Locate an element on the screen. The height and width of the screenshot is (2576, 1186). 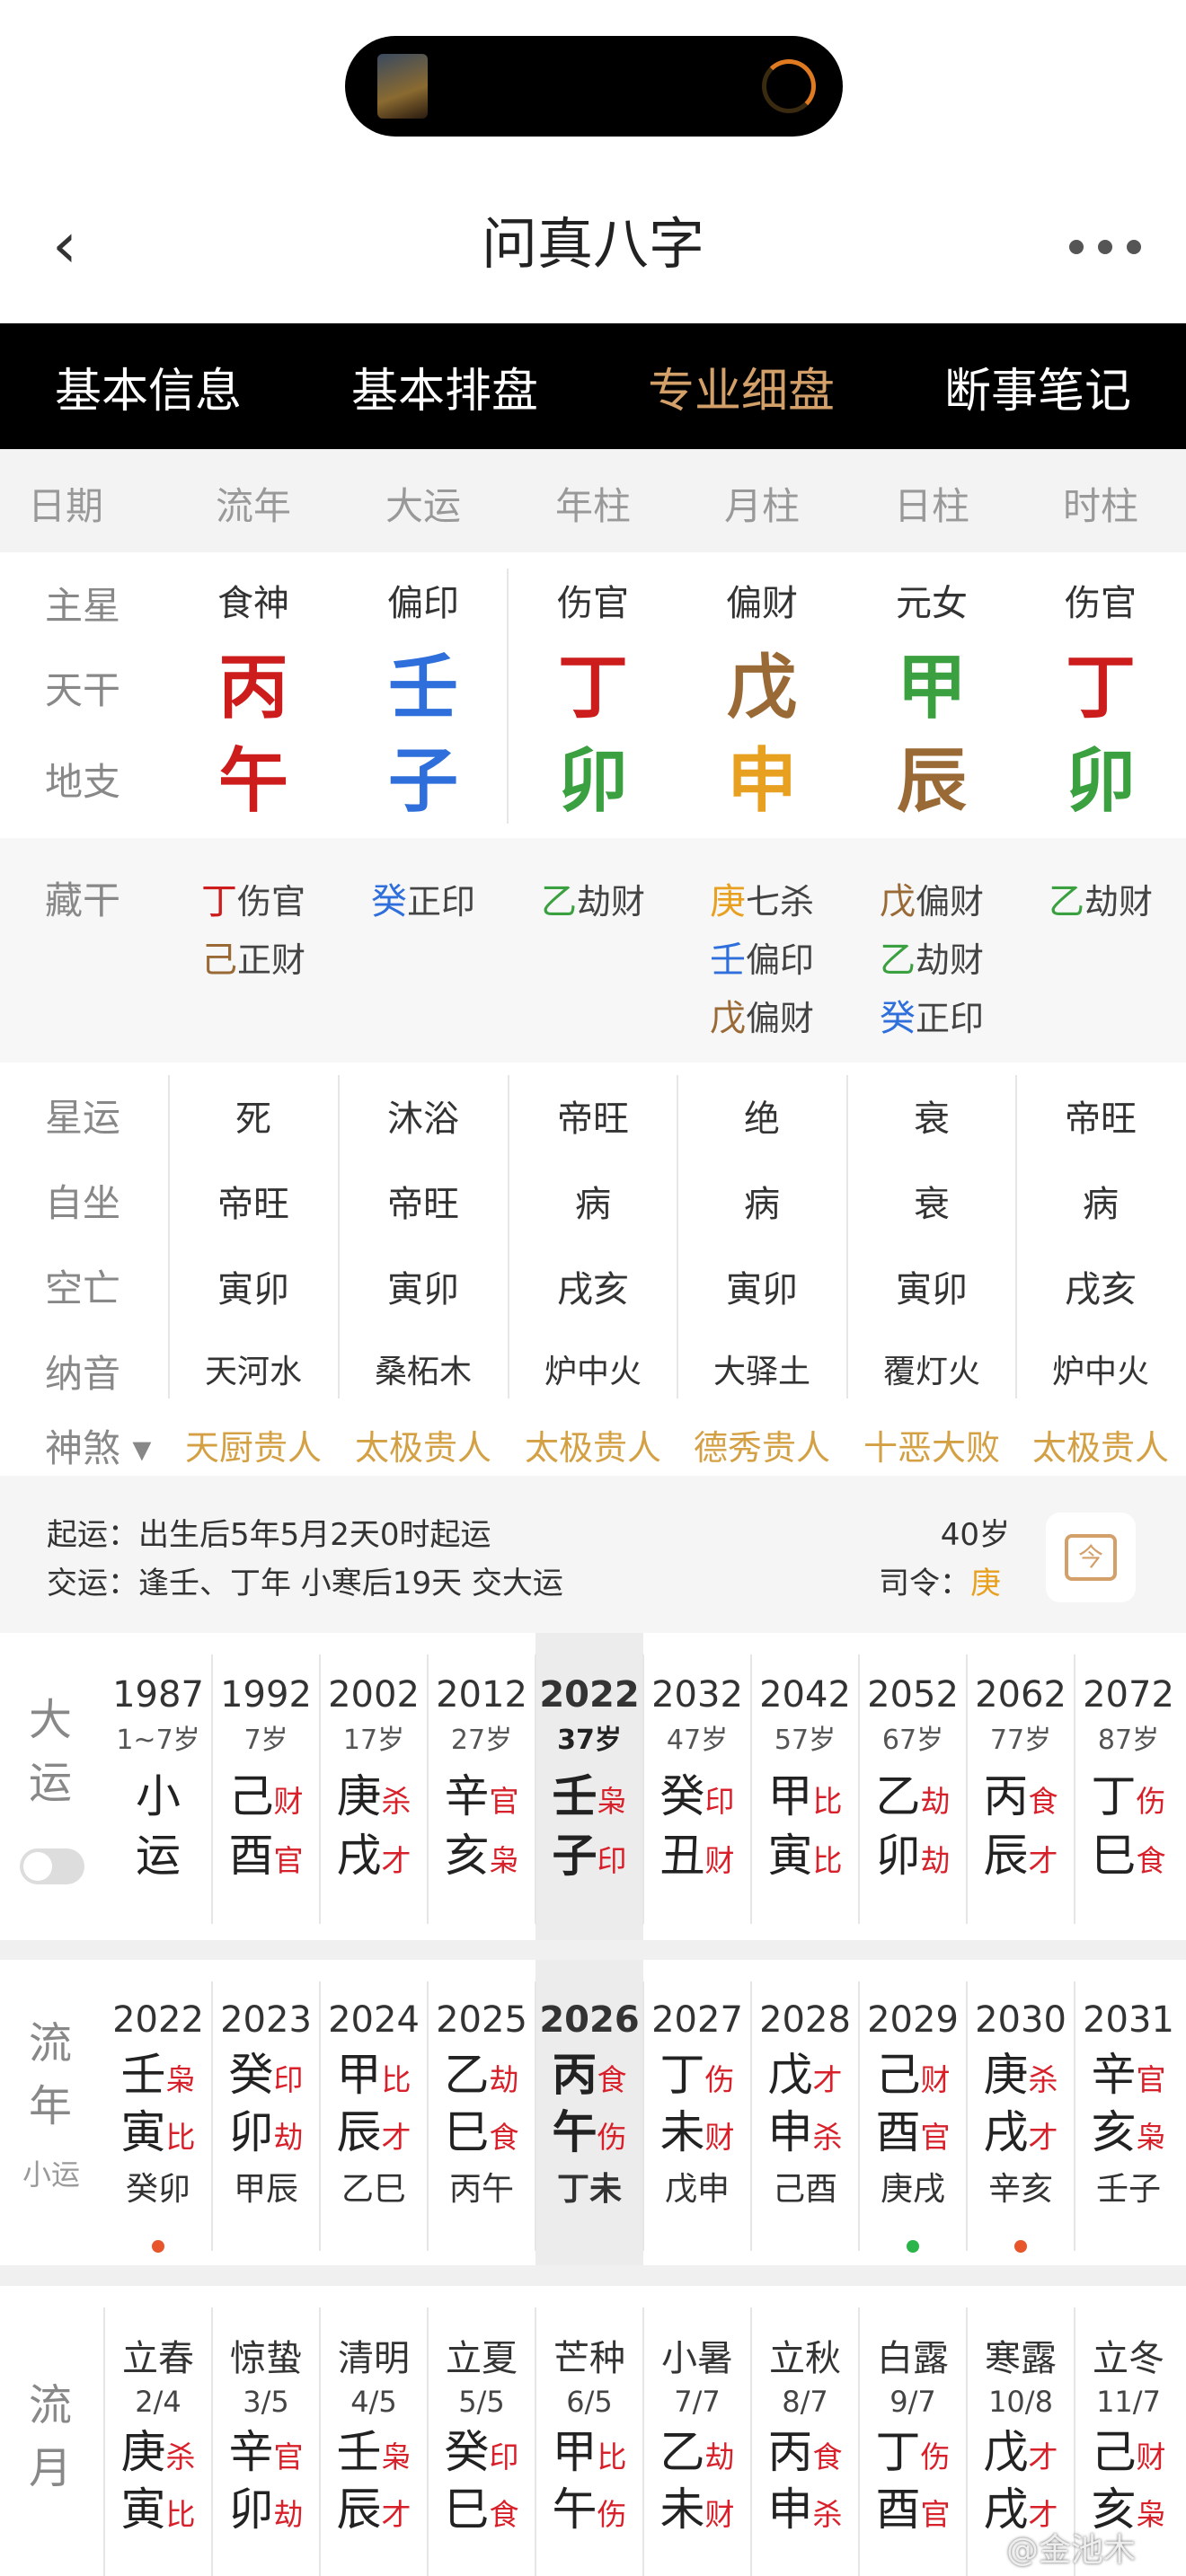
liunian-shishen: 枭 is located at coordinates (180, 2079).